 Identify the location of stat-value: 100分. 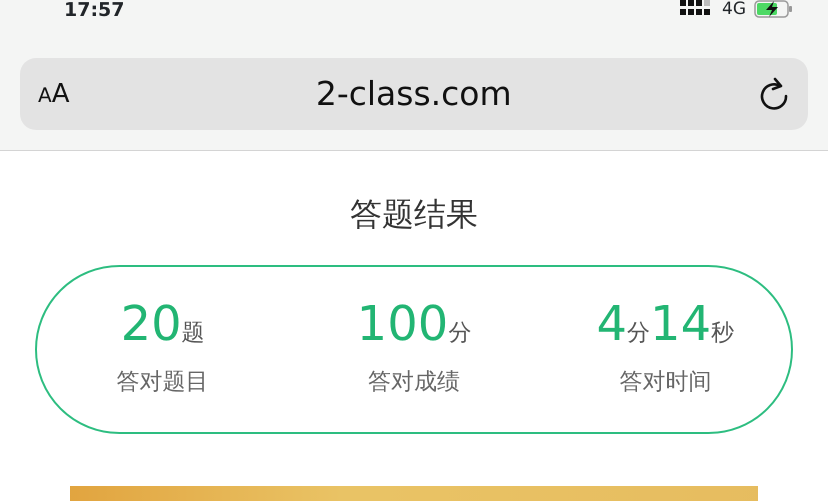
(414, 325).